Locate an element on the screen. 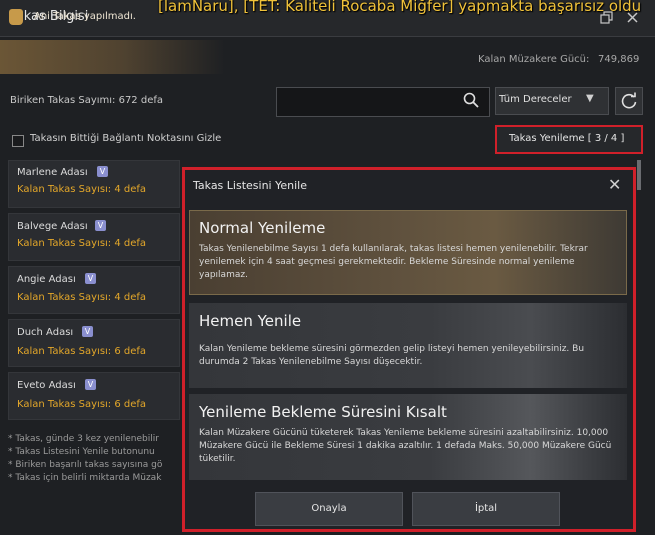  restore-window-icon is located at coordinates (606, 18).